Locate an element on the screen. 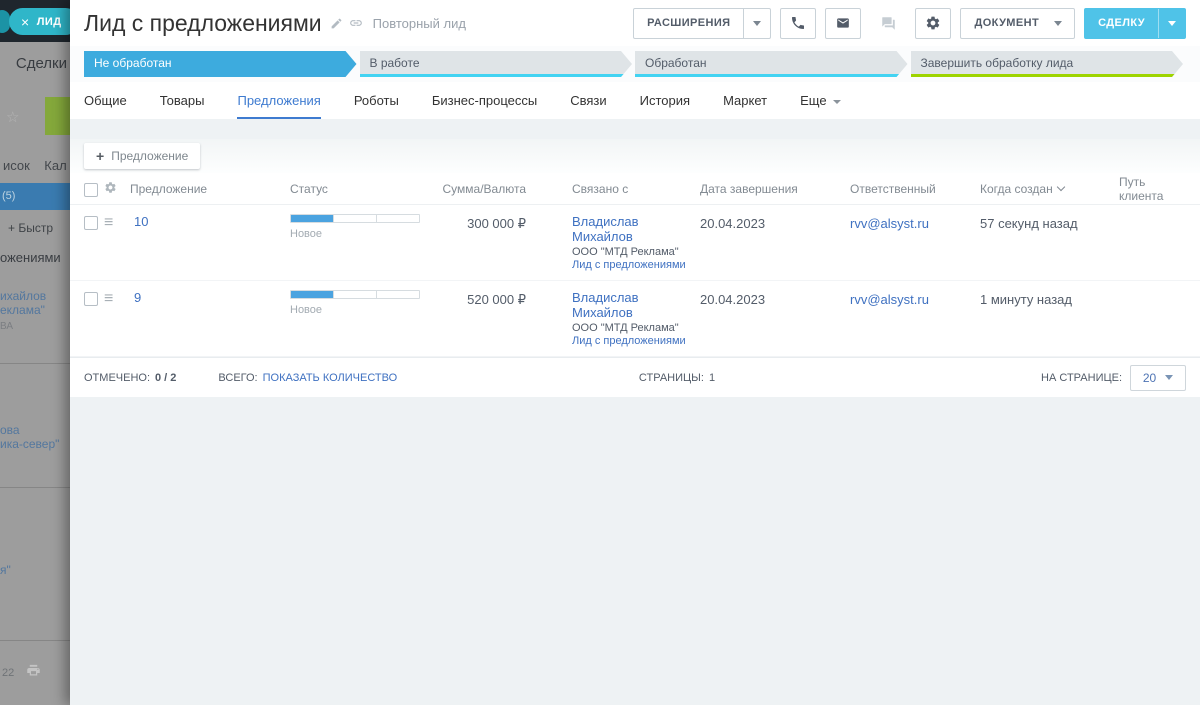 This screenshot has width=1200, height=705. stage-processed: Обработан is located at coordinates (771, 64).